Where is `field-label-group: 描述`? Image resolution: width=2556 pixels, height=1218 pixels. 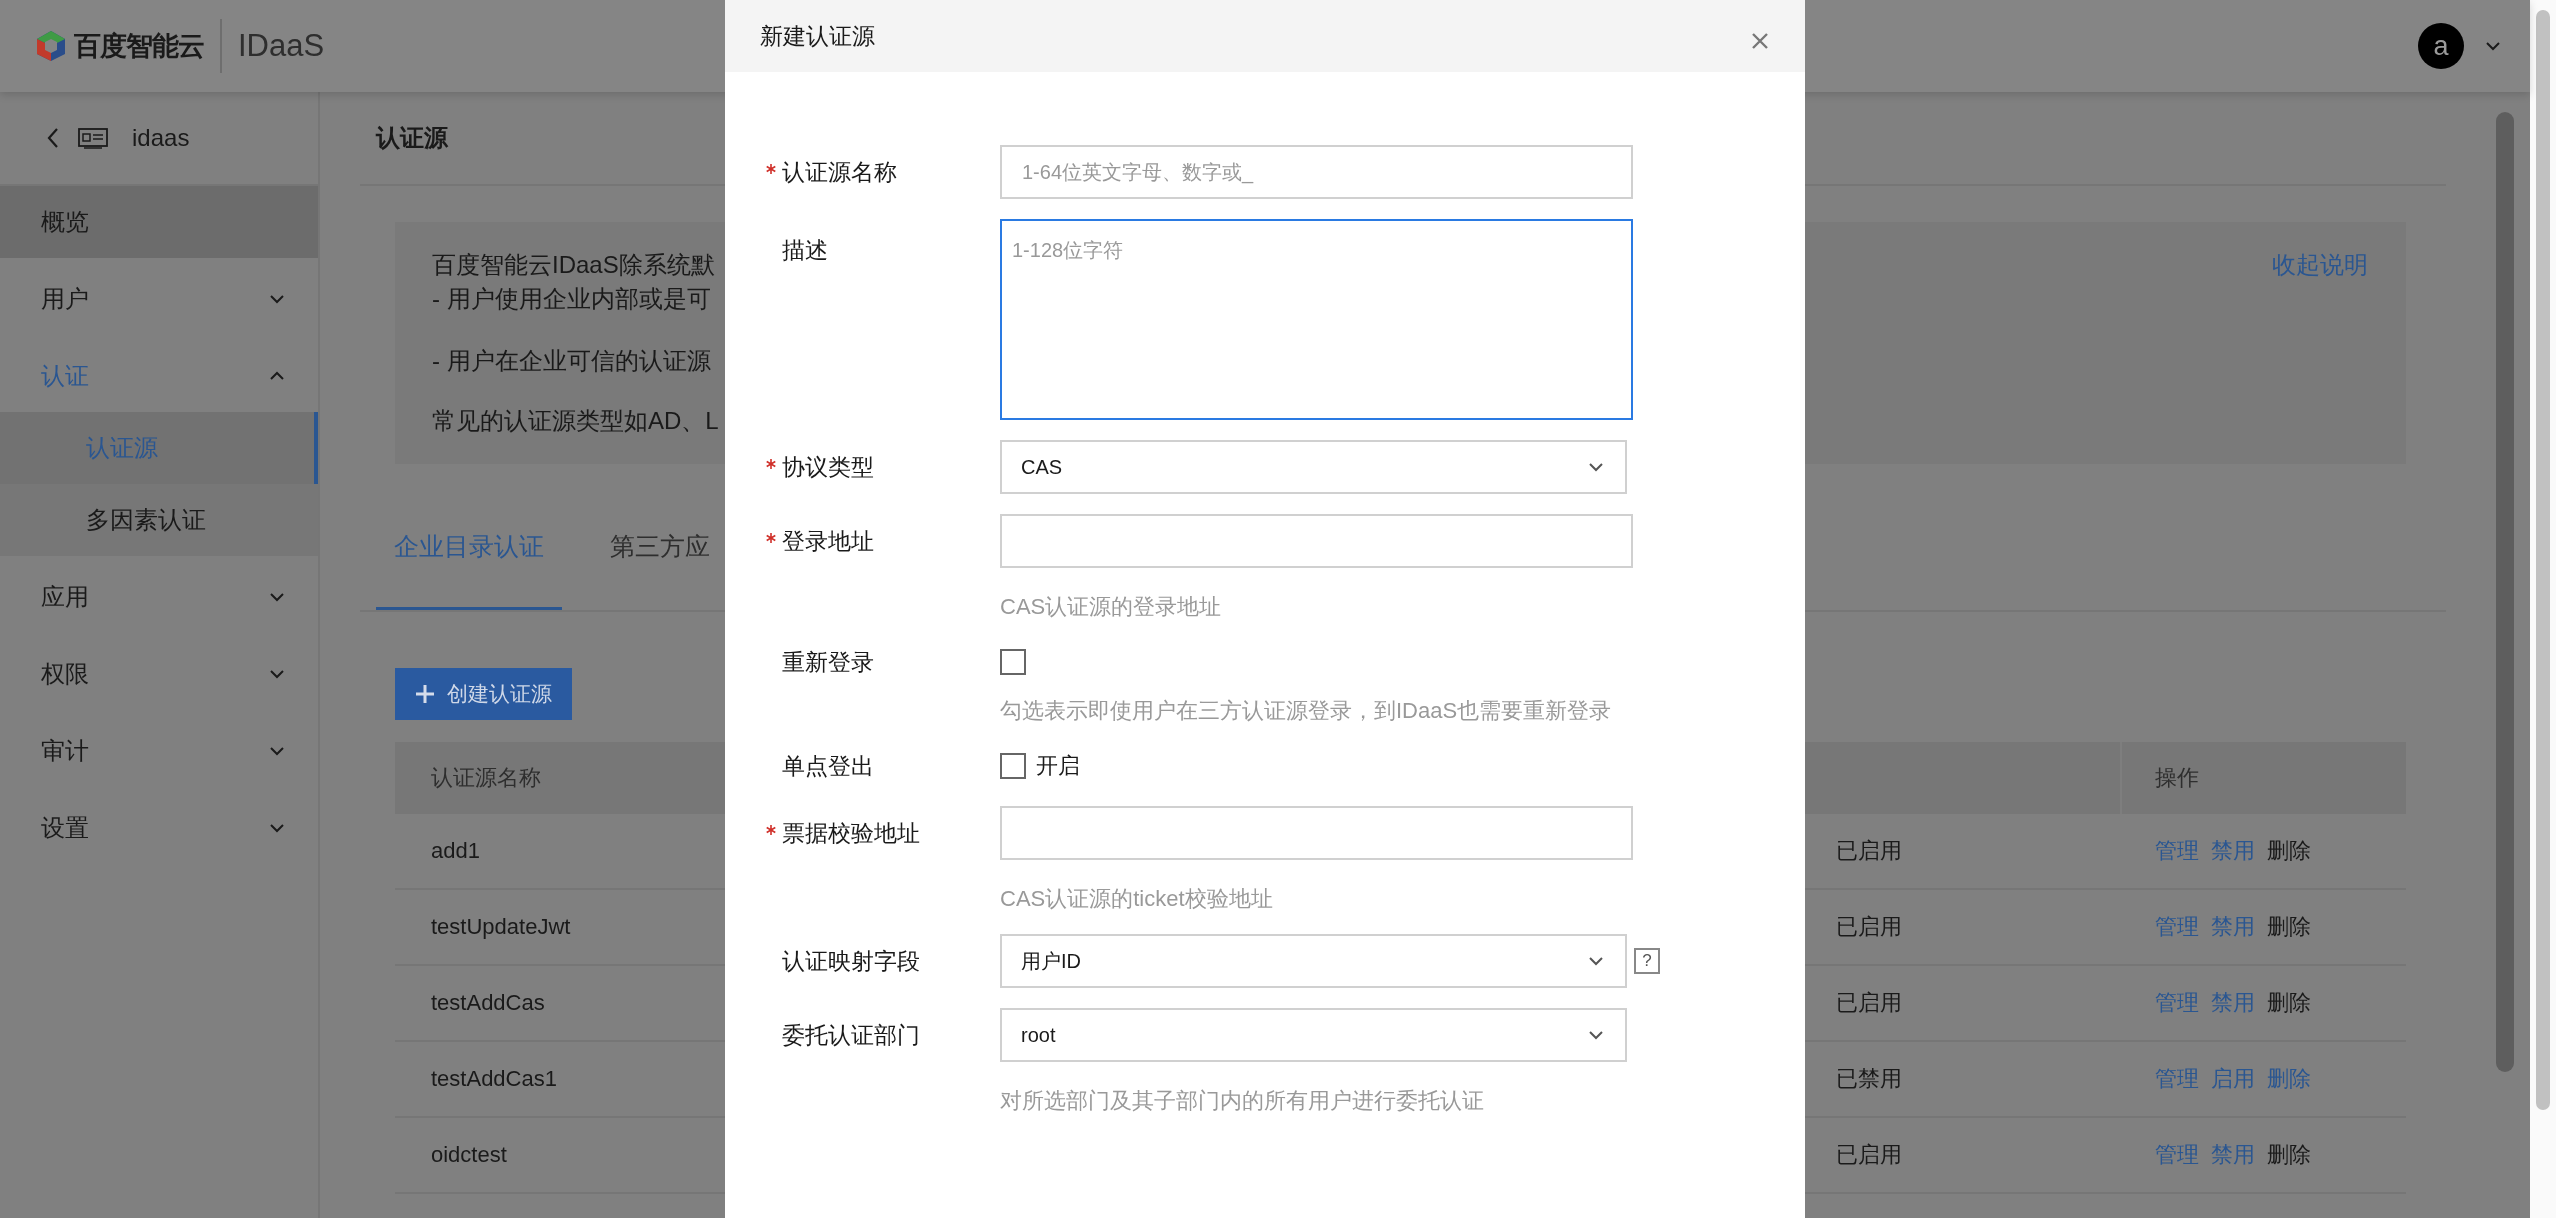 field-label-group: 描述 is located at coordinates (881, 250).